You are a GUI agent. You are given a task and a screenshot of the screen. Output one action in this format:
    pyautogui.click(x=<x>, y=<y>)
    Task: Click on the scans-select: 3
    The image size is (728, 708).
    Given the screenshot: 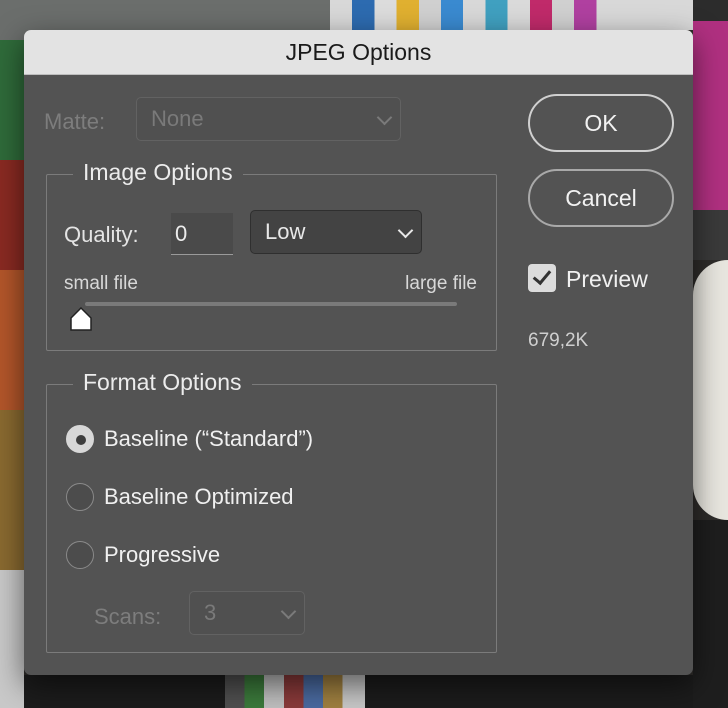 What is the action you would take?
    pyautogui.click(x=247, y=613)
    